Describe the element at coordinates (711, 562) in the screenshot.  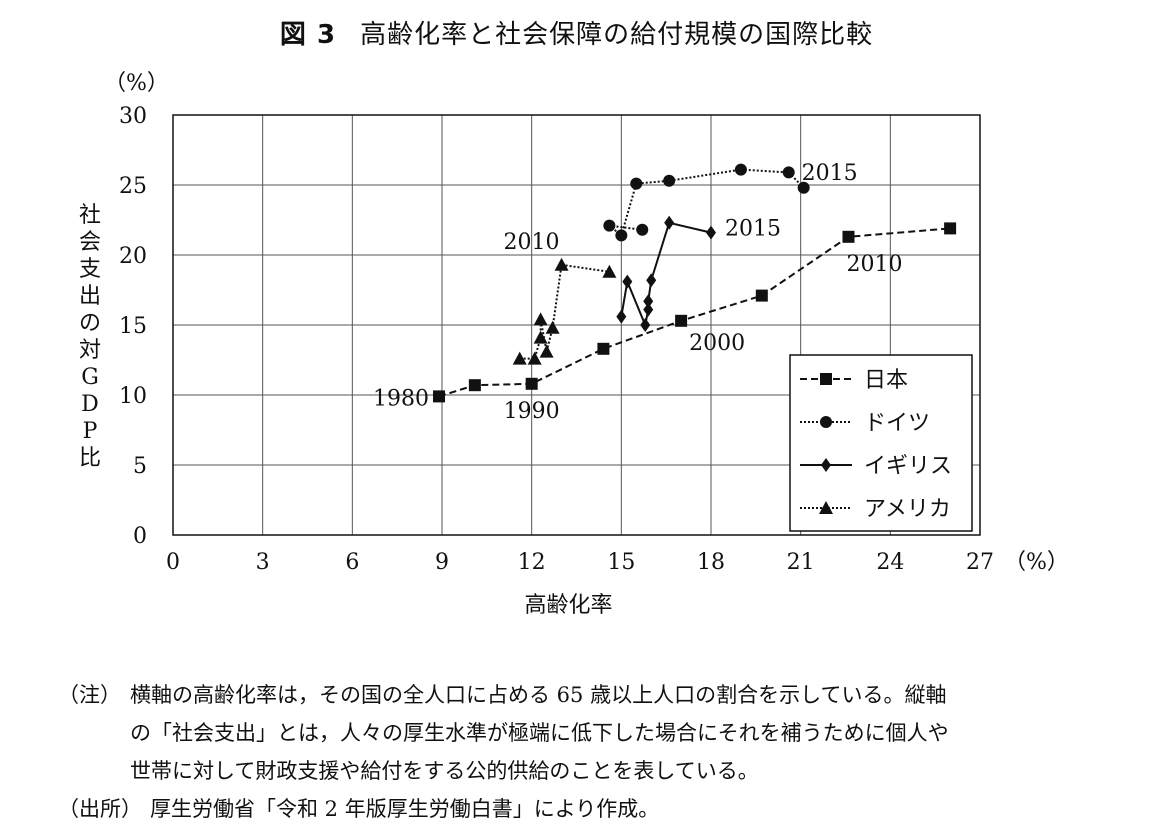
I see `x-tick-label: 18` at that location.